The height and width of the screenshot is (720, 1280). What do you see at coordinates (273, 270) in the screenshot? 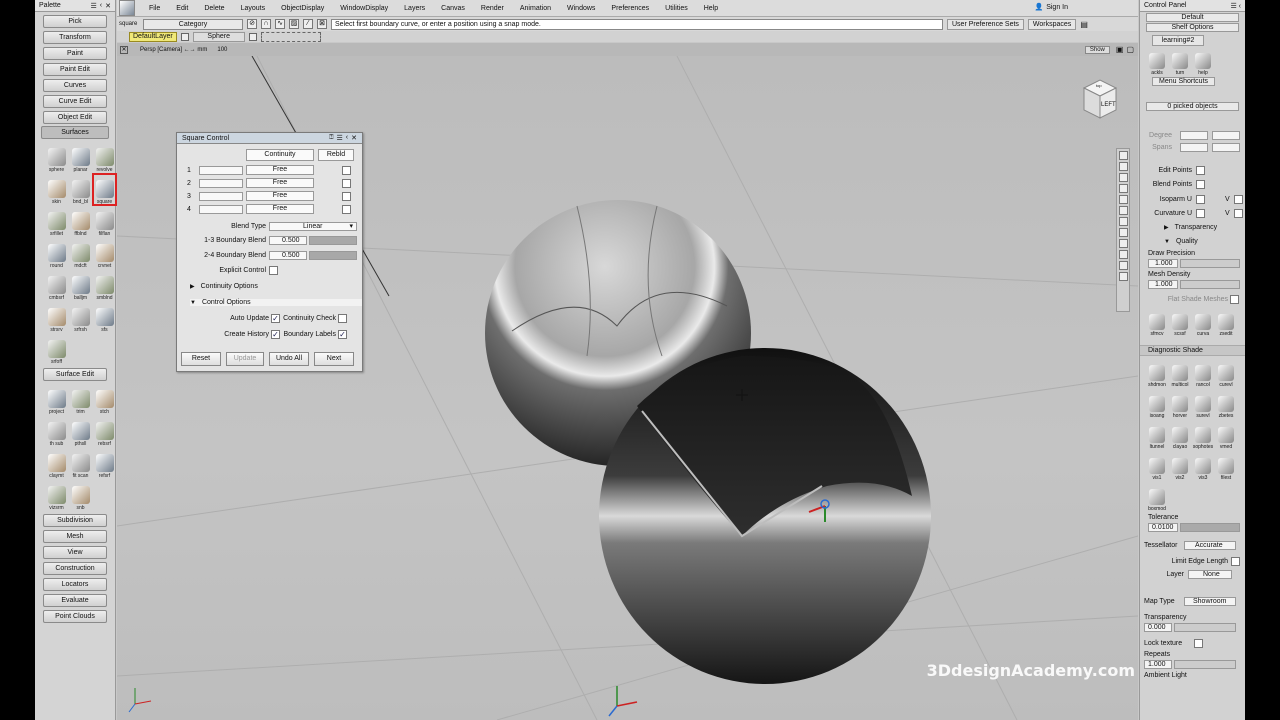
I see `explicit-control-checkbox` at bounding box center [273, 270].